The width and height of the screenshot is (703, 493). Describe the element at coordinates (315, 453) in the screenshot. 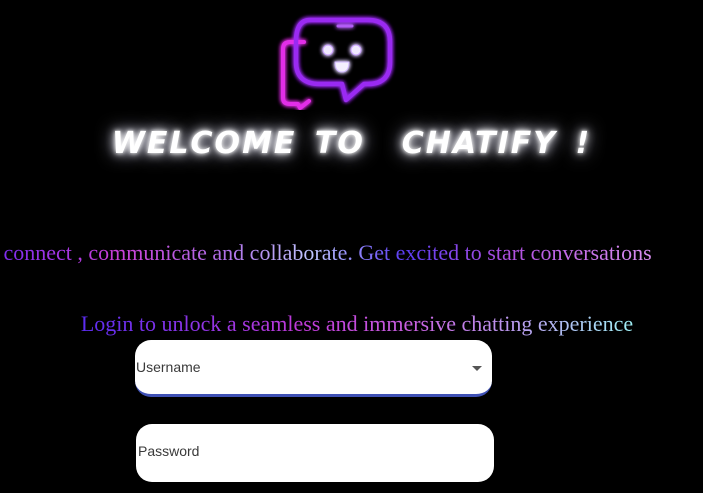

I see `password-field: Password` at that location.